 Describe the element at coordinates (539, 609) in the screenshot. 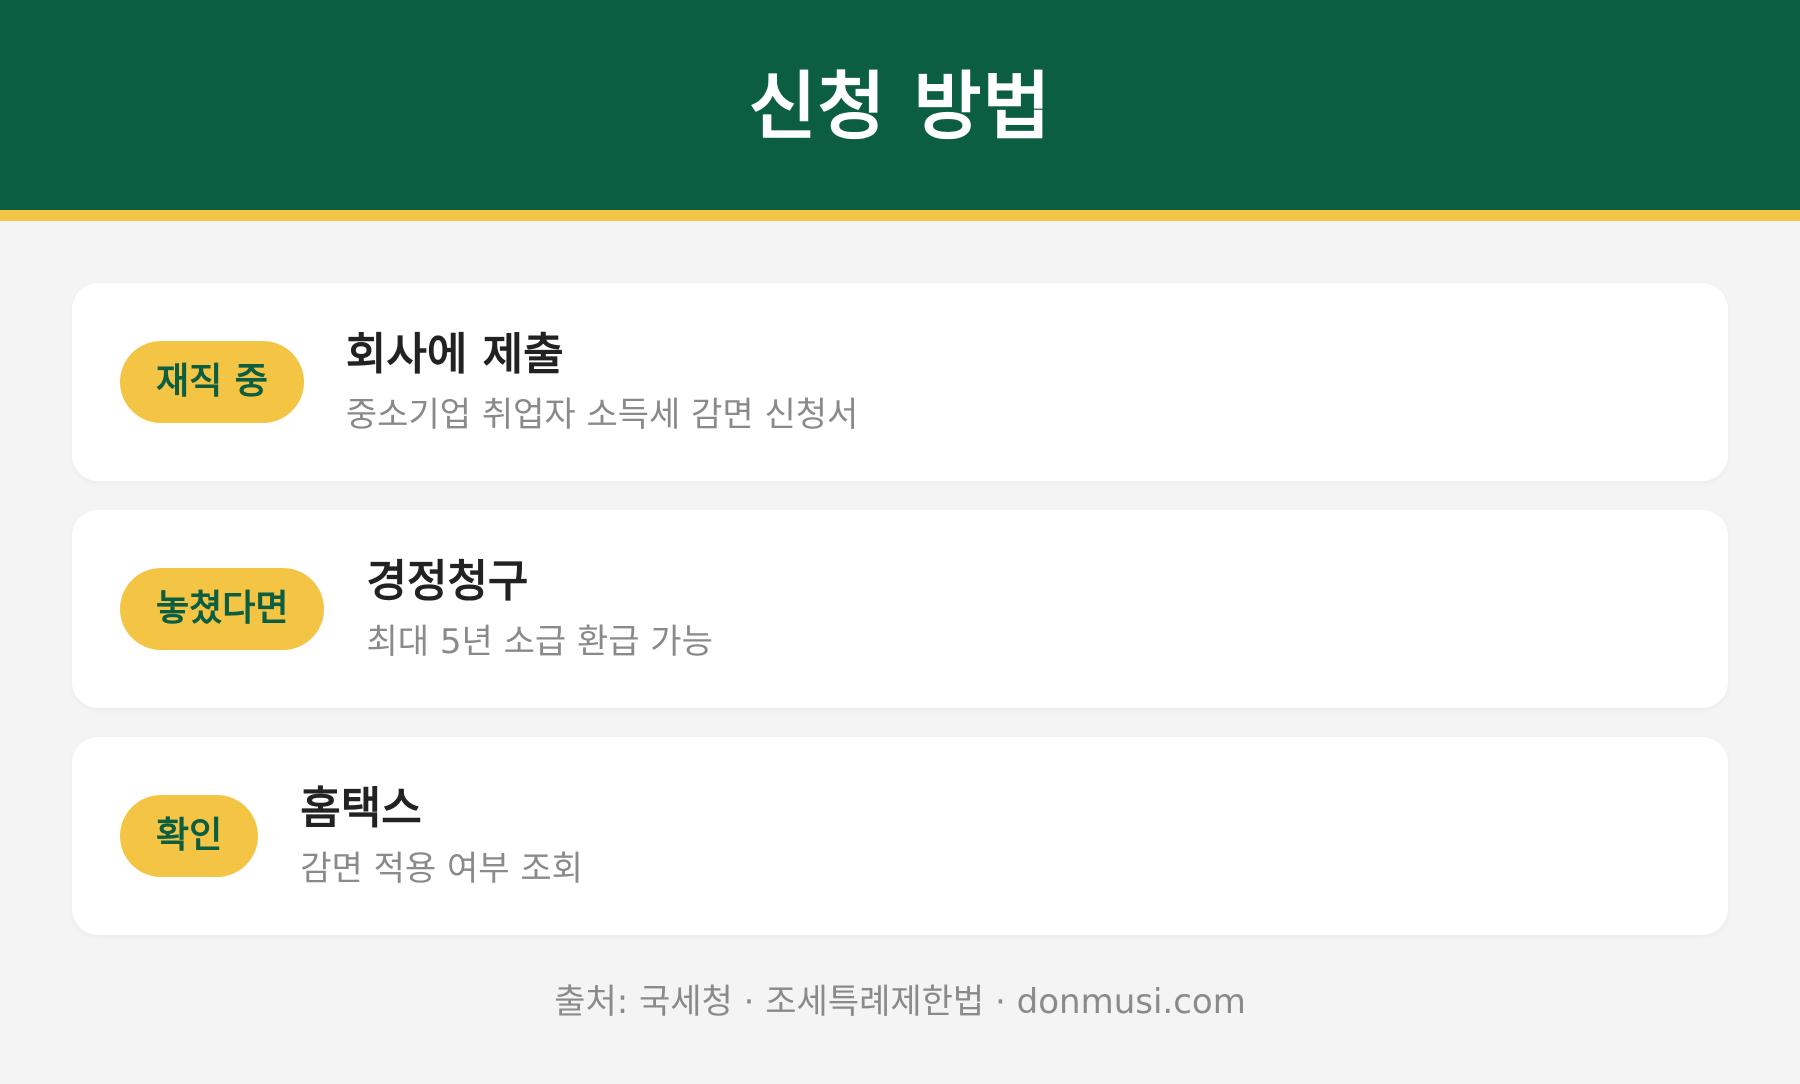

I see `step-text: 경정청구 최대 5년 소급 환급 가능` at that location.